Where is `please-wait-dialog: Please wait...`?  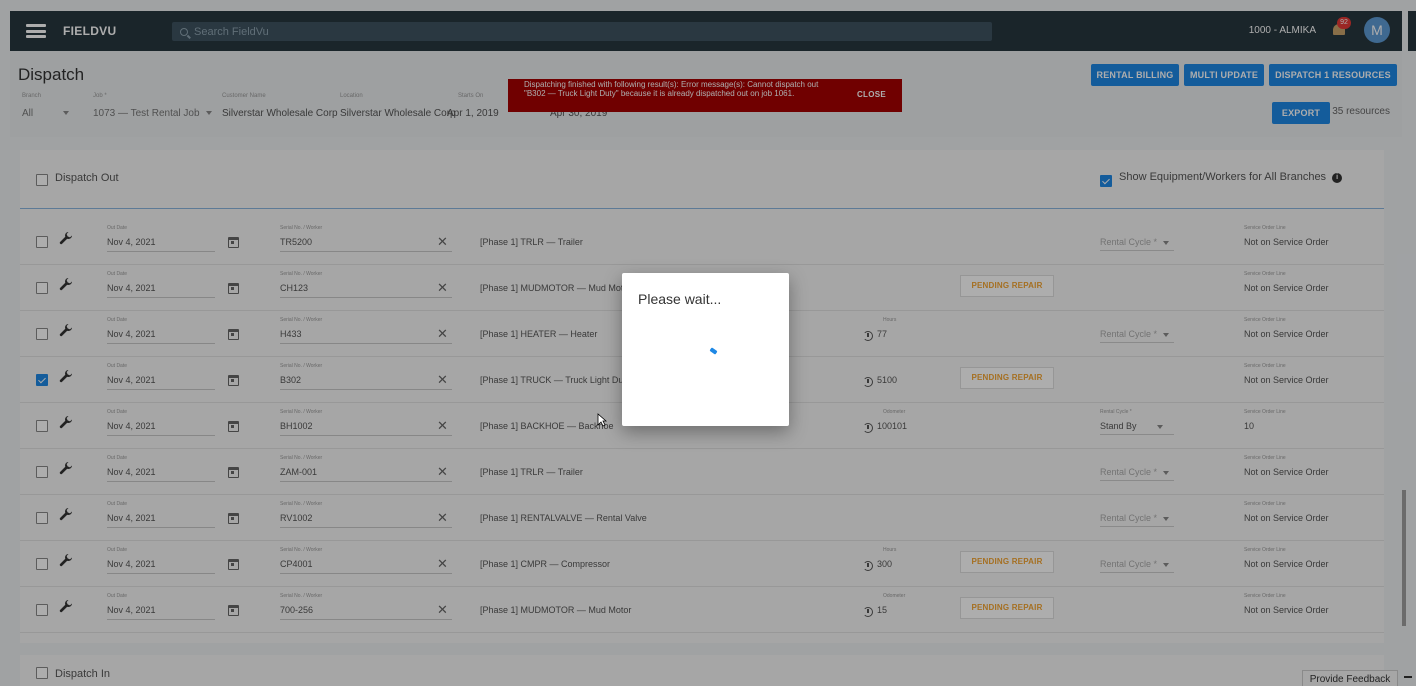
please-wait-dialog: Please wait... is located at coordinates (705, 349).